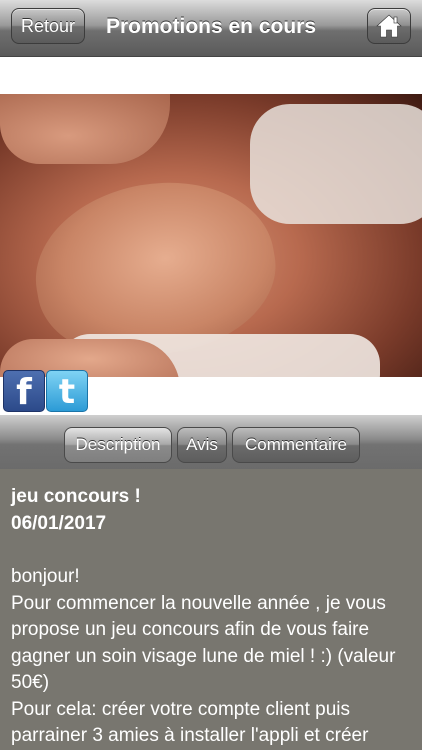  I want to click on tab-commentaire: Commentaire, so click(296, 445).